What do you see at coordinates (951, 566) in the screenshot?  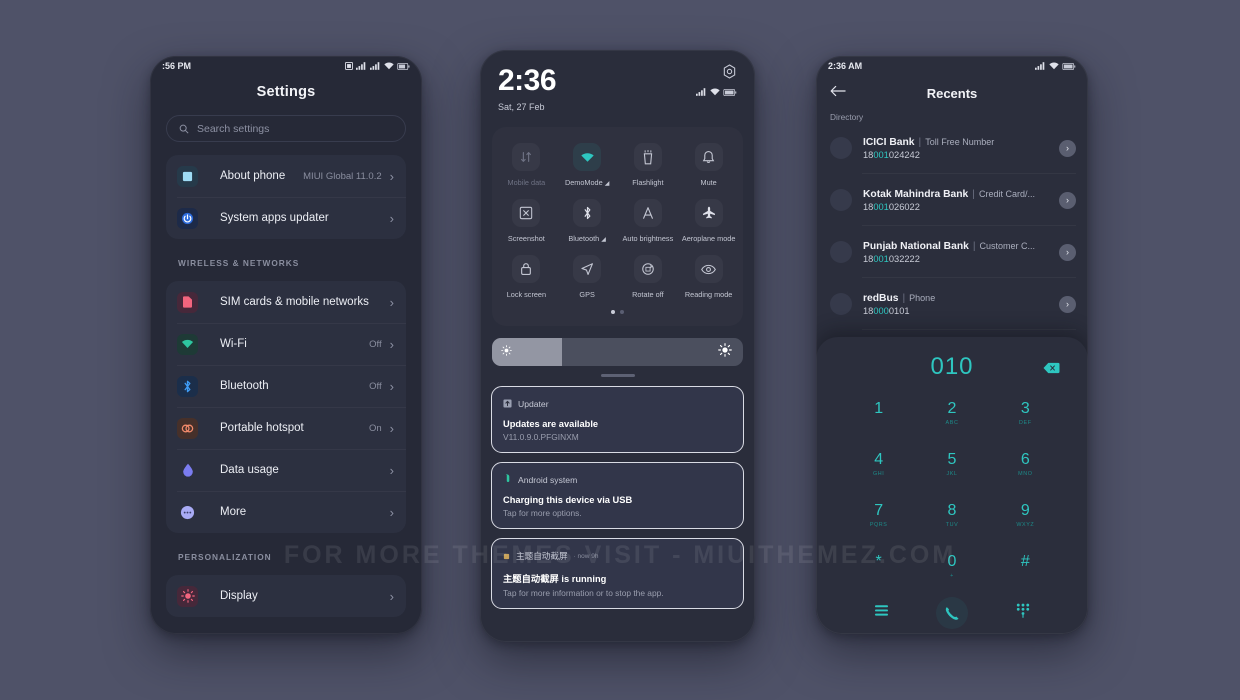 I see `dialpad-key-0: 0 +` at bounding box center [951, 566].